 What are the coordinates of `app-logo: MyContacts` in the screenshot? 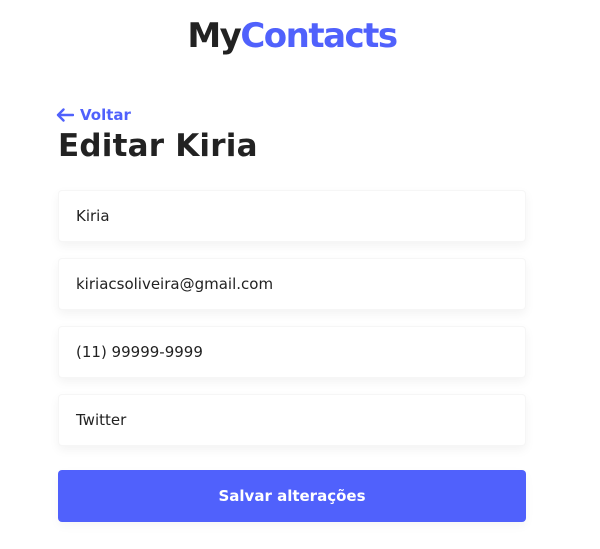 It's located at (292, 36).